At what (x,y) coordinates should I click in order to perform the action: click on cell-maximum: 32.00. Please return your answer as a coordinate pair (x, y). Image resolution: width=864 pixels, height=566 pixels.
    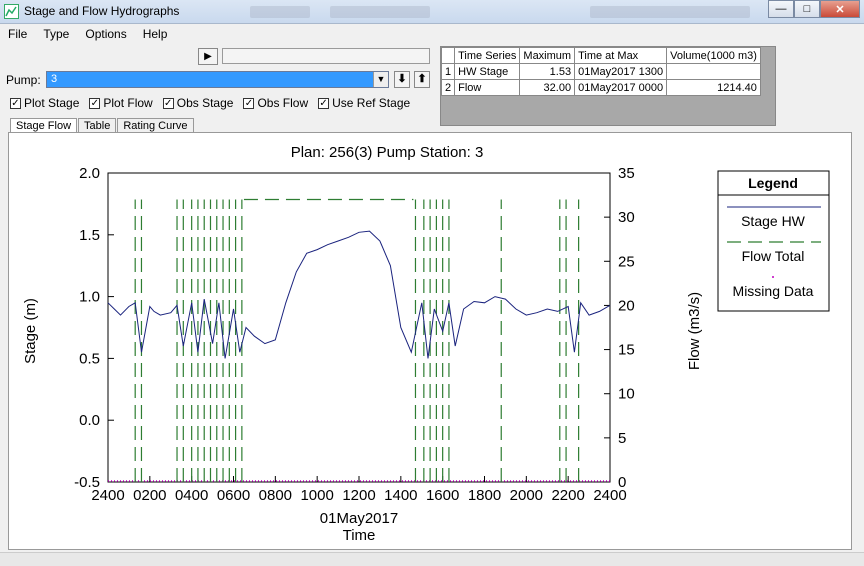
    Looking at the image, I should click on (547, 87).